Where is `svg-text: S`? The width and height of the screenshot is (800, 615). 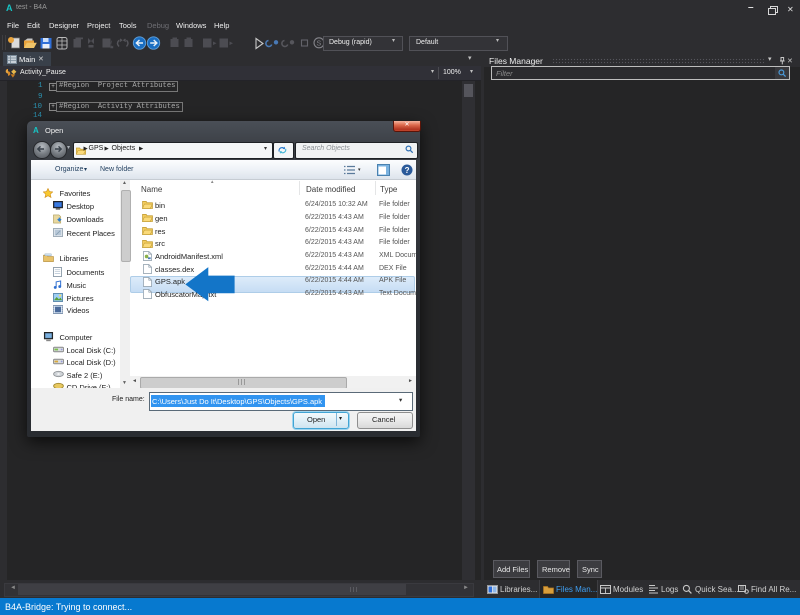
svg-text: S is located at coordinates (319, 44).